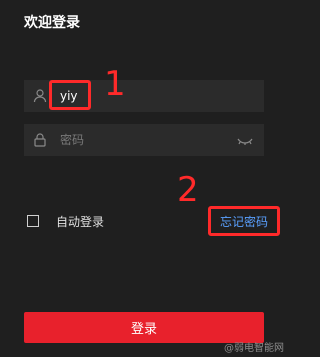 This screenshot has width=320, height=357. What do you see at coordinates (52, 23) in the screenshot?
I see `page-title: 欢迎登录` at bounding box center [52, 23].